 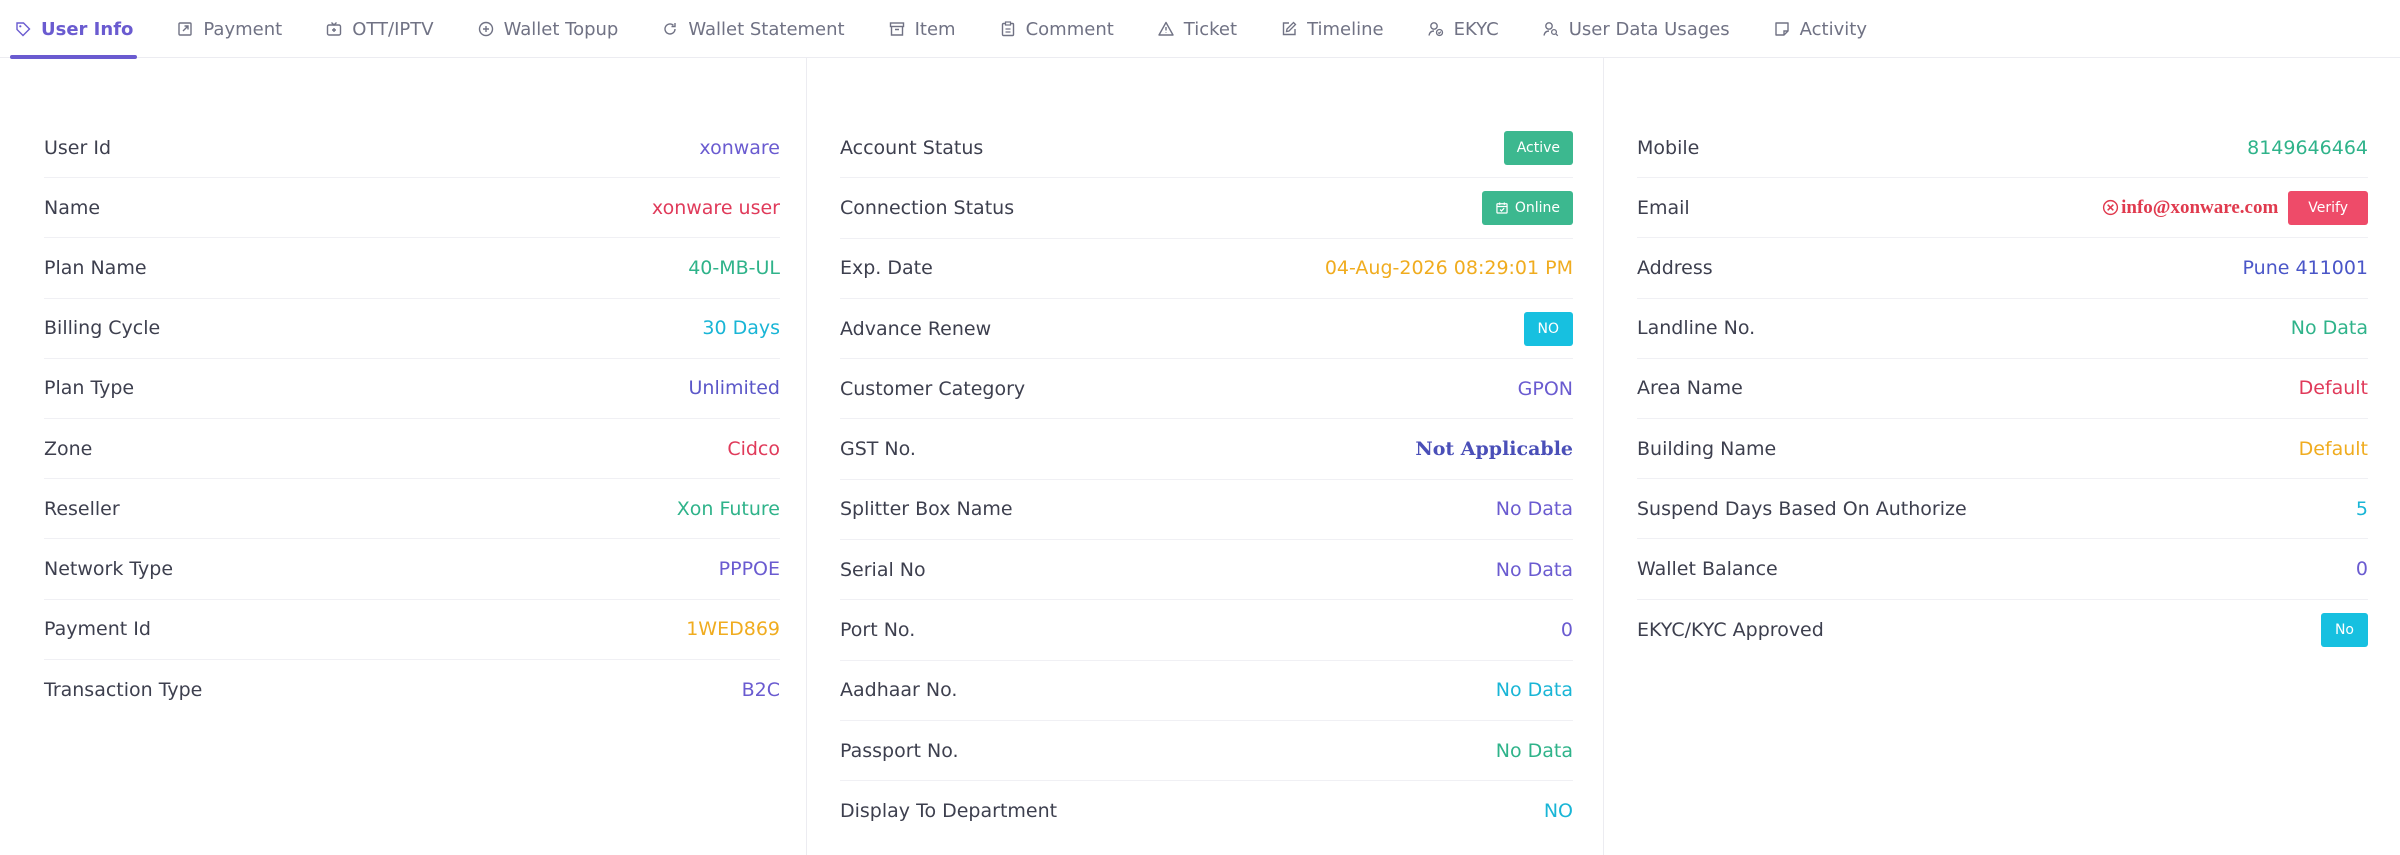 What do you see at coordinates (912, 147) in the screenshot?
I see `field-label: Account Status` at bounding box center [912, 147].